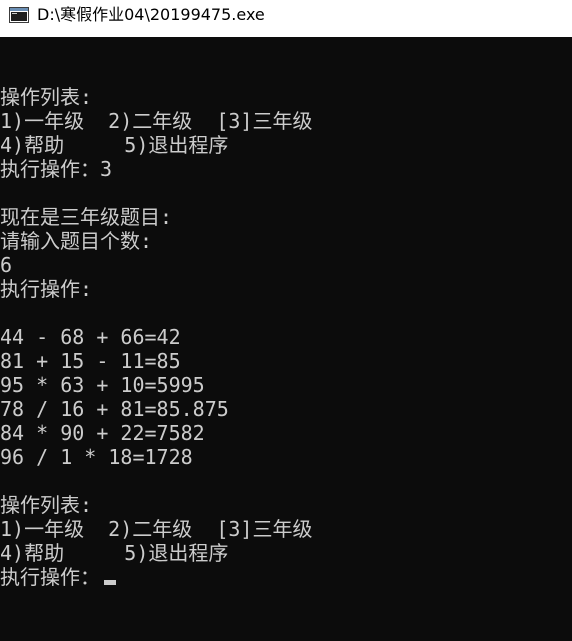 The height and width of the screenshot is (641, 572). What do you see at coordinates (286, 18) in the screenshot?
I see `title-bar: D:\寒假作业04\20199475.exe` at bounding box center [286, 18].